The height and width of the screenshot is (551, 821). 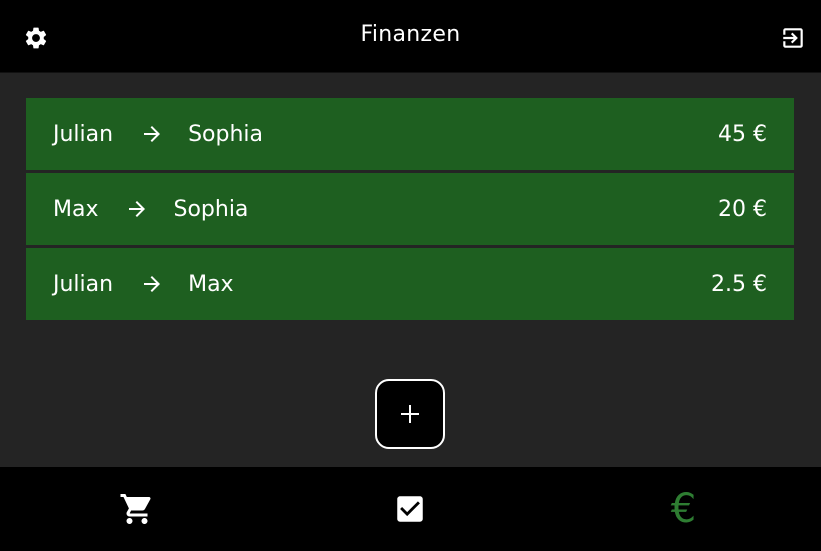 What do you see at coordinates (410, 134) in the screenshot?
I see `transaction-row: Julian Sophia 45 €` at bounding box center [410, 134].